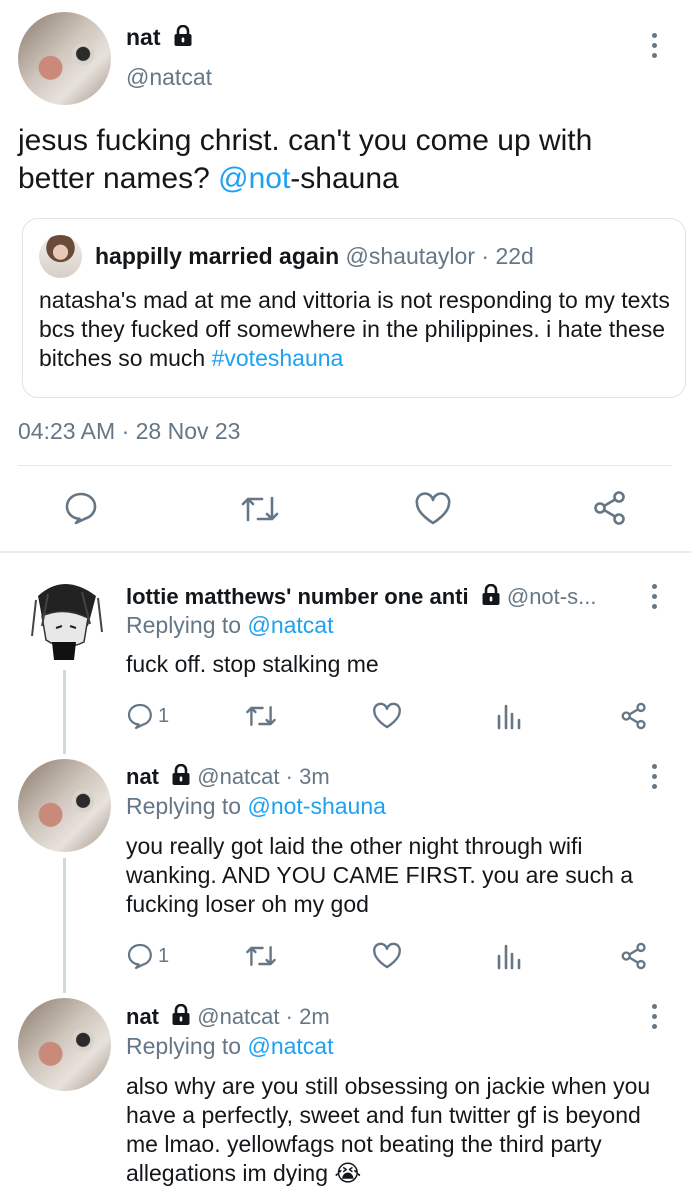 Image resolution: width=691 pixels, height=1200 pixels. What do you see at coordinates (169, 77) in the screenshot?
I see `author-handle: @natcat` at bounding box center [169, 77].